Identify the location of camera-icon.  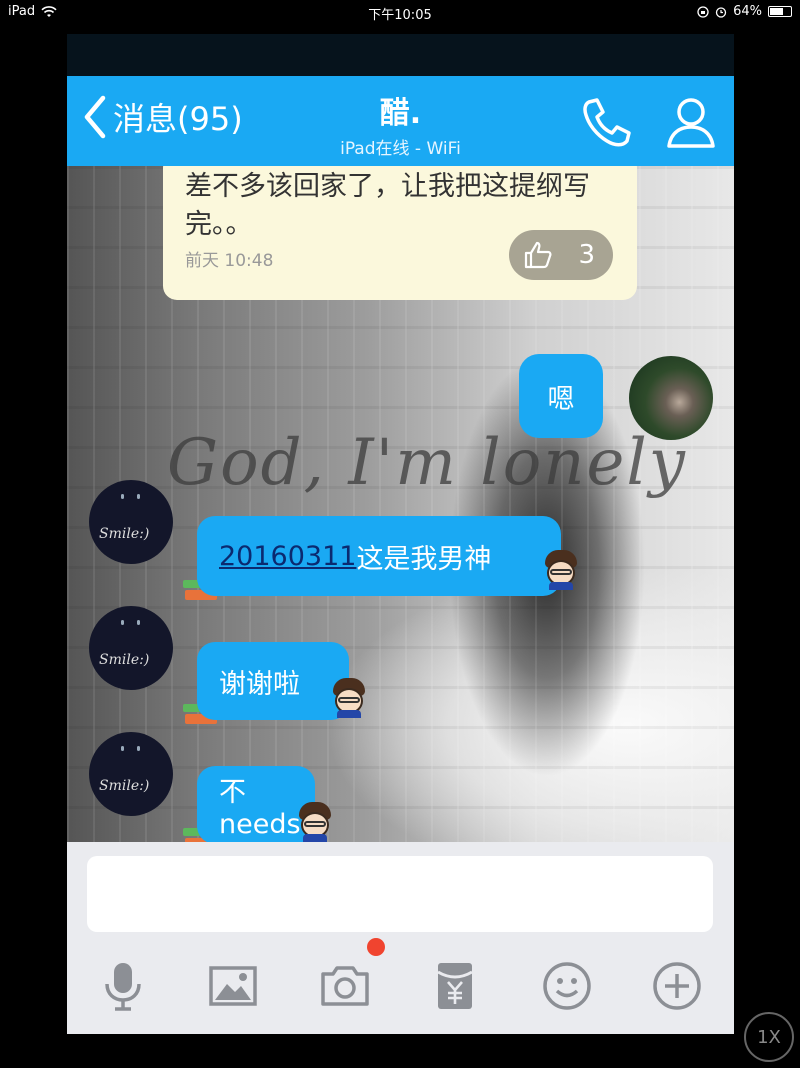
(345, 986).